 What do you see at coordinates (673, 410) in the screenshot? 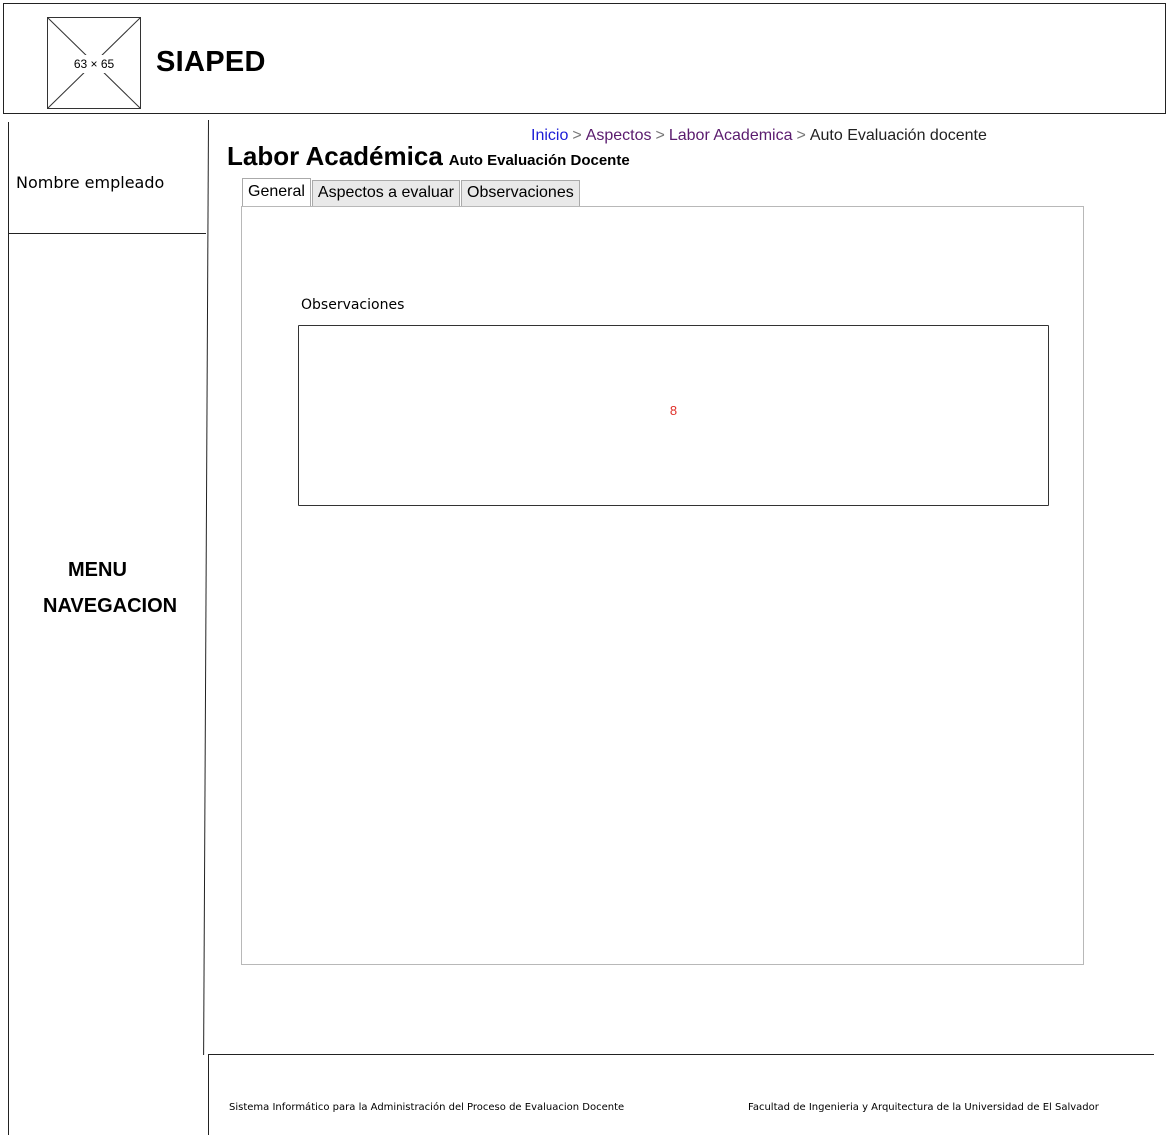
I see `observations-value: 8` at bounding box center [673, 410].